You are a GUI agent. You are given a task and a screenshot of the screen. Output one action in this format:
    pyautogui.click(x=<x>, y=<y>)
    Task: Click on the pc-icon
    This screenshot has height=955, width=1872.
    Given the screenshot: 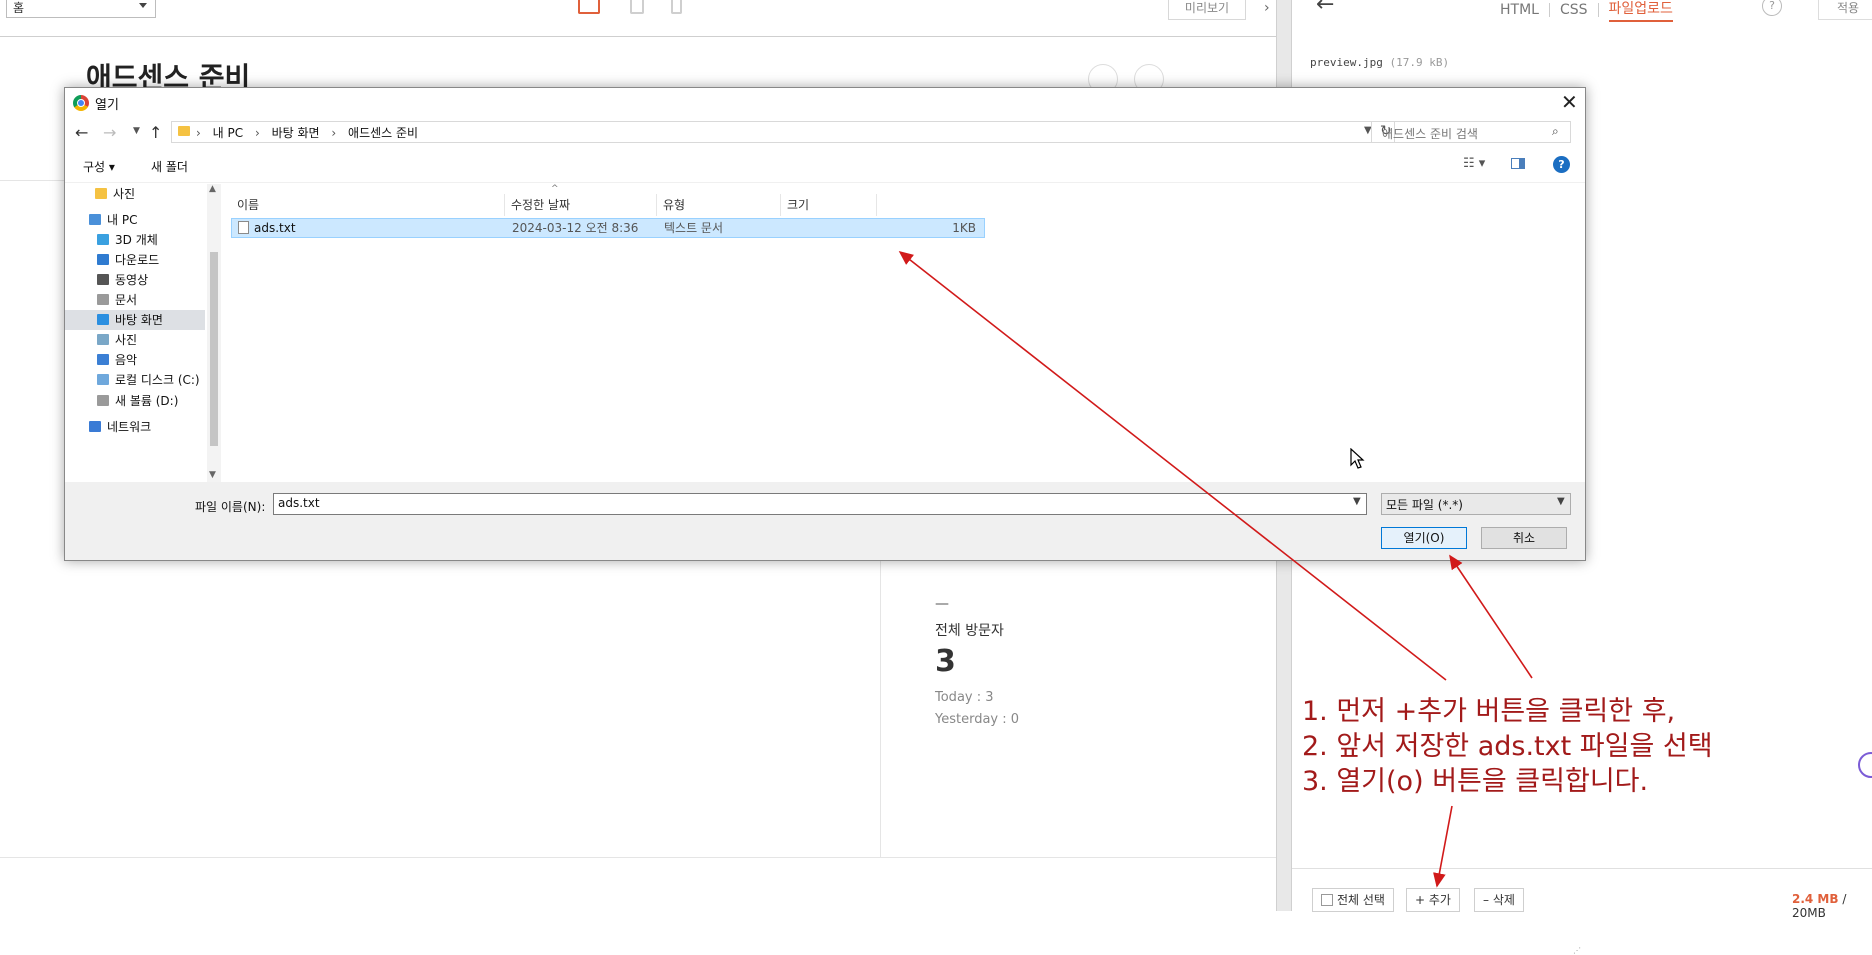 What is the action you would take?
    pyautogui.click(x=95, y=219)
    